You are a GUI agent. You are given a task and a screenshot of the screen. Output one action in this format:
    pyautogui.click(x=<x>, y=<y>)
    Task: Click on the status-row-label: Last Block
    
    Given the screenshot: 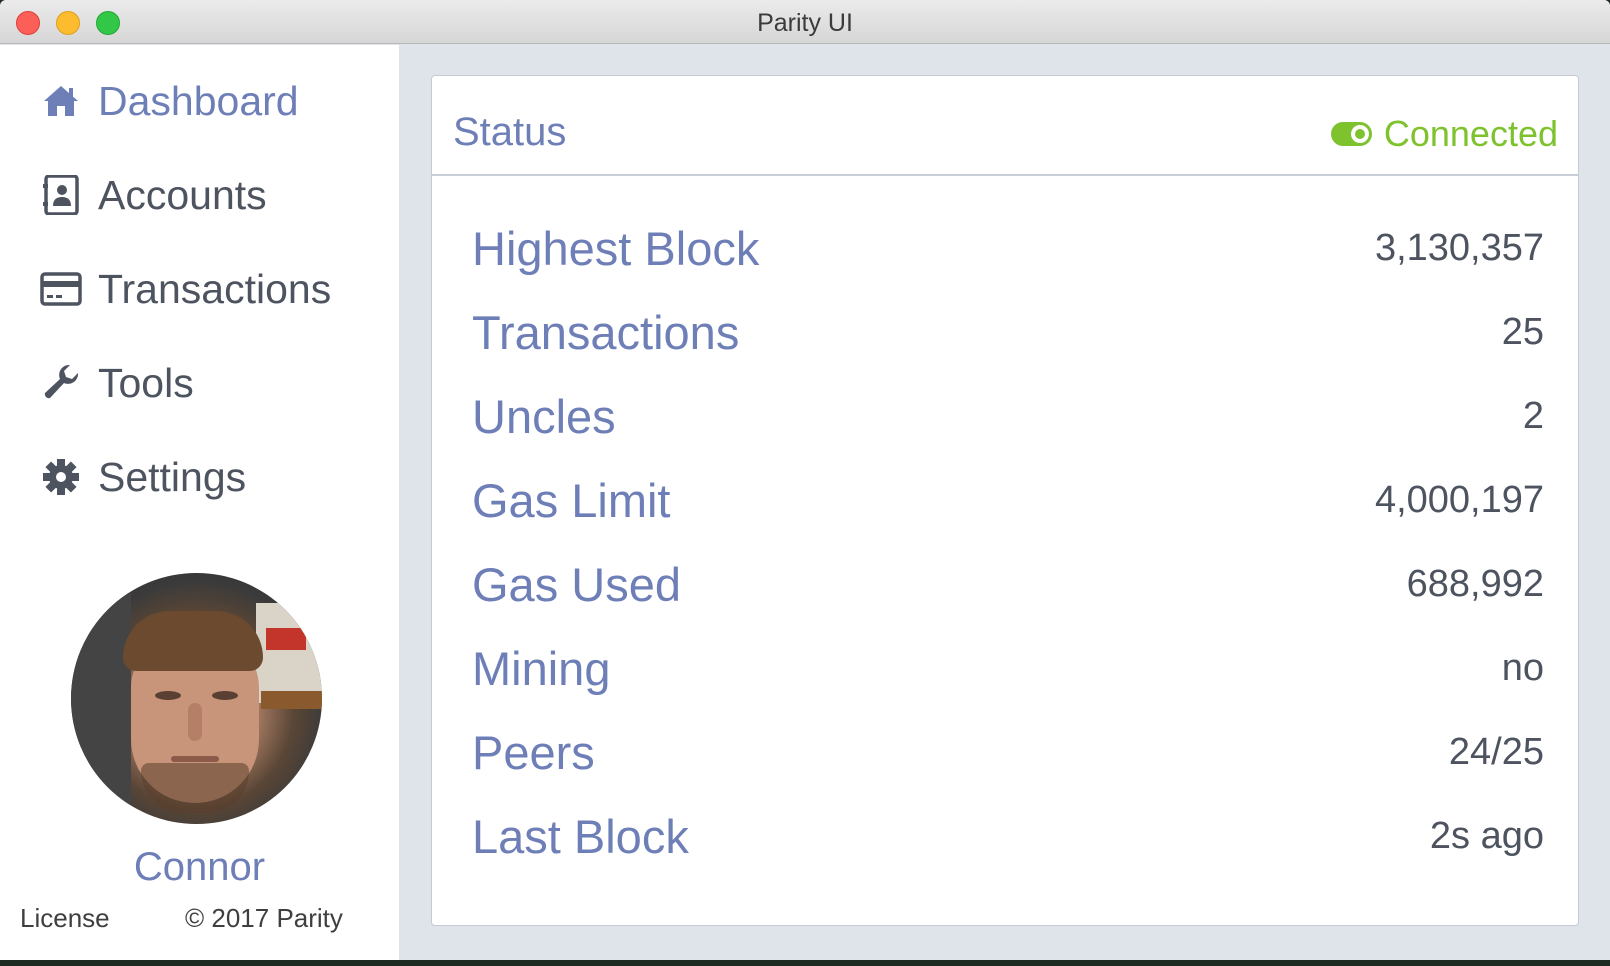 What is the action you would take?
    pyautogui.click(x=580, y=836)
    